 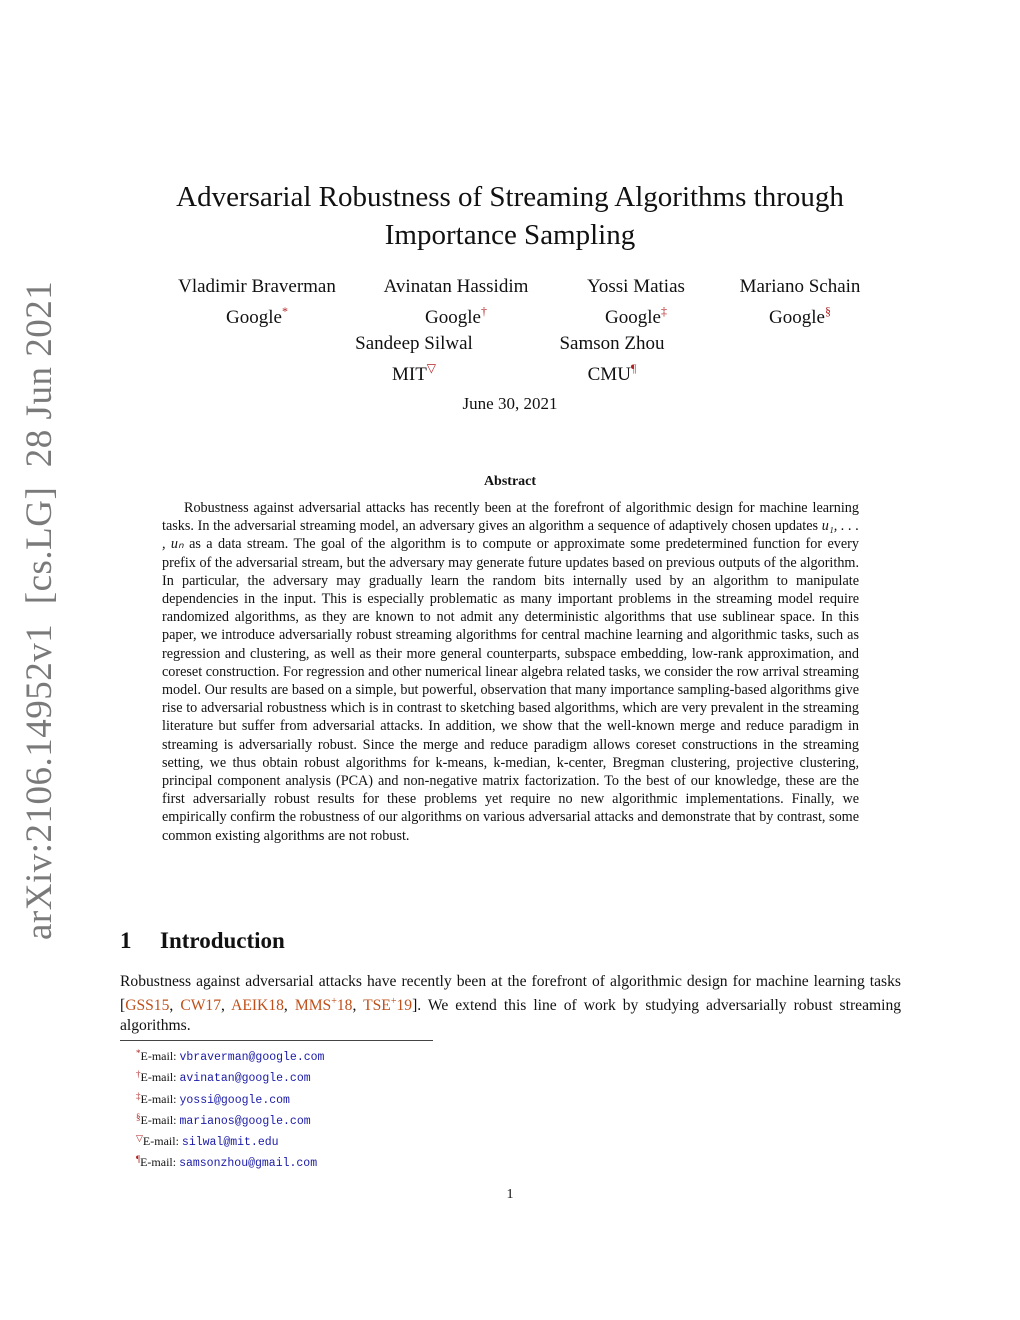 I want to click on section-heading: 1 Introduction, so click(x=202, y=941).